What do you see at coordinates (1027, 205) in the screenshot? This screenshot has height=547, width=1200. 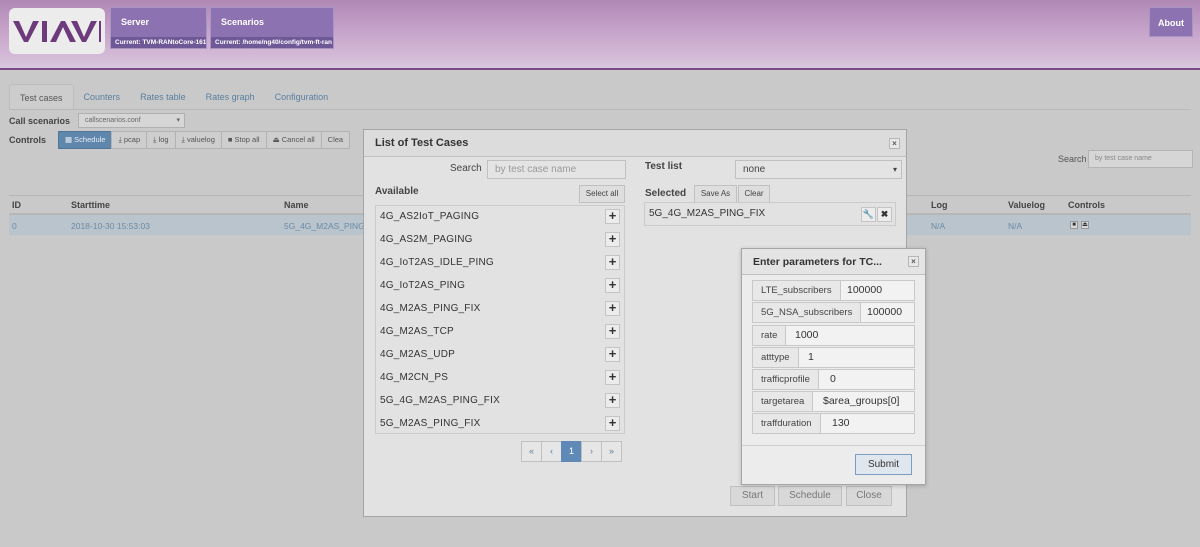 I see `col-valuelog: Valuelog` at bounding box center [1027, 205].